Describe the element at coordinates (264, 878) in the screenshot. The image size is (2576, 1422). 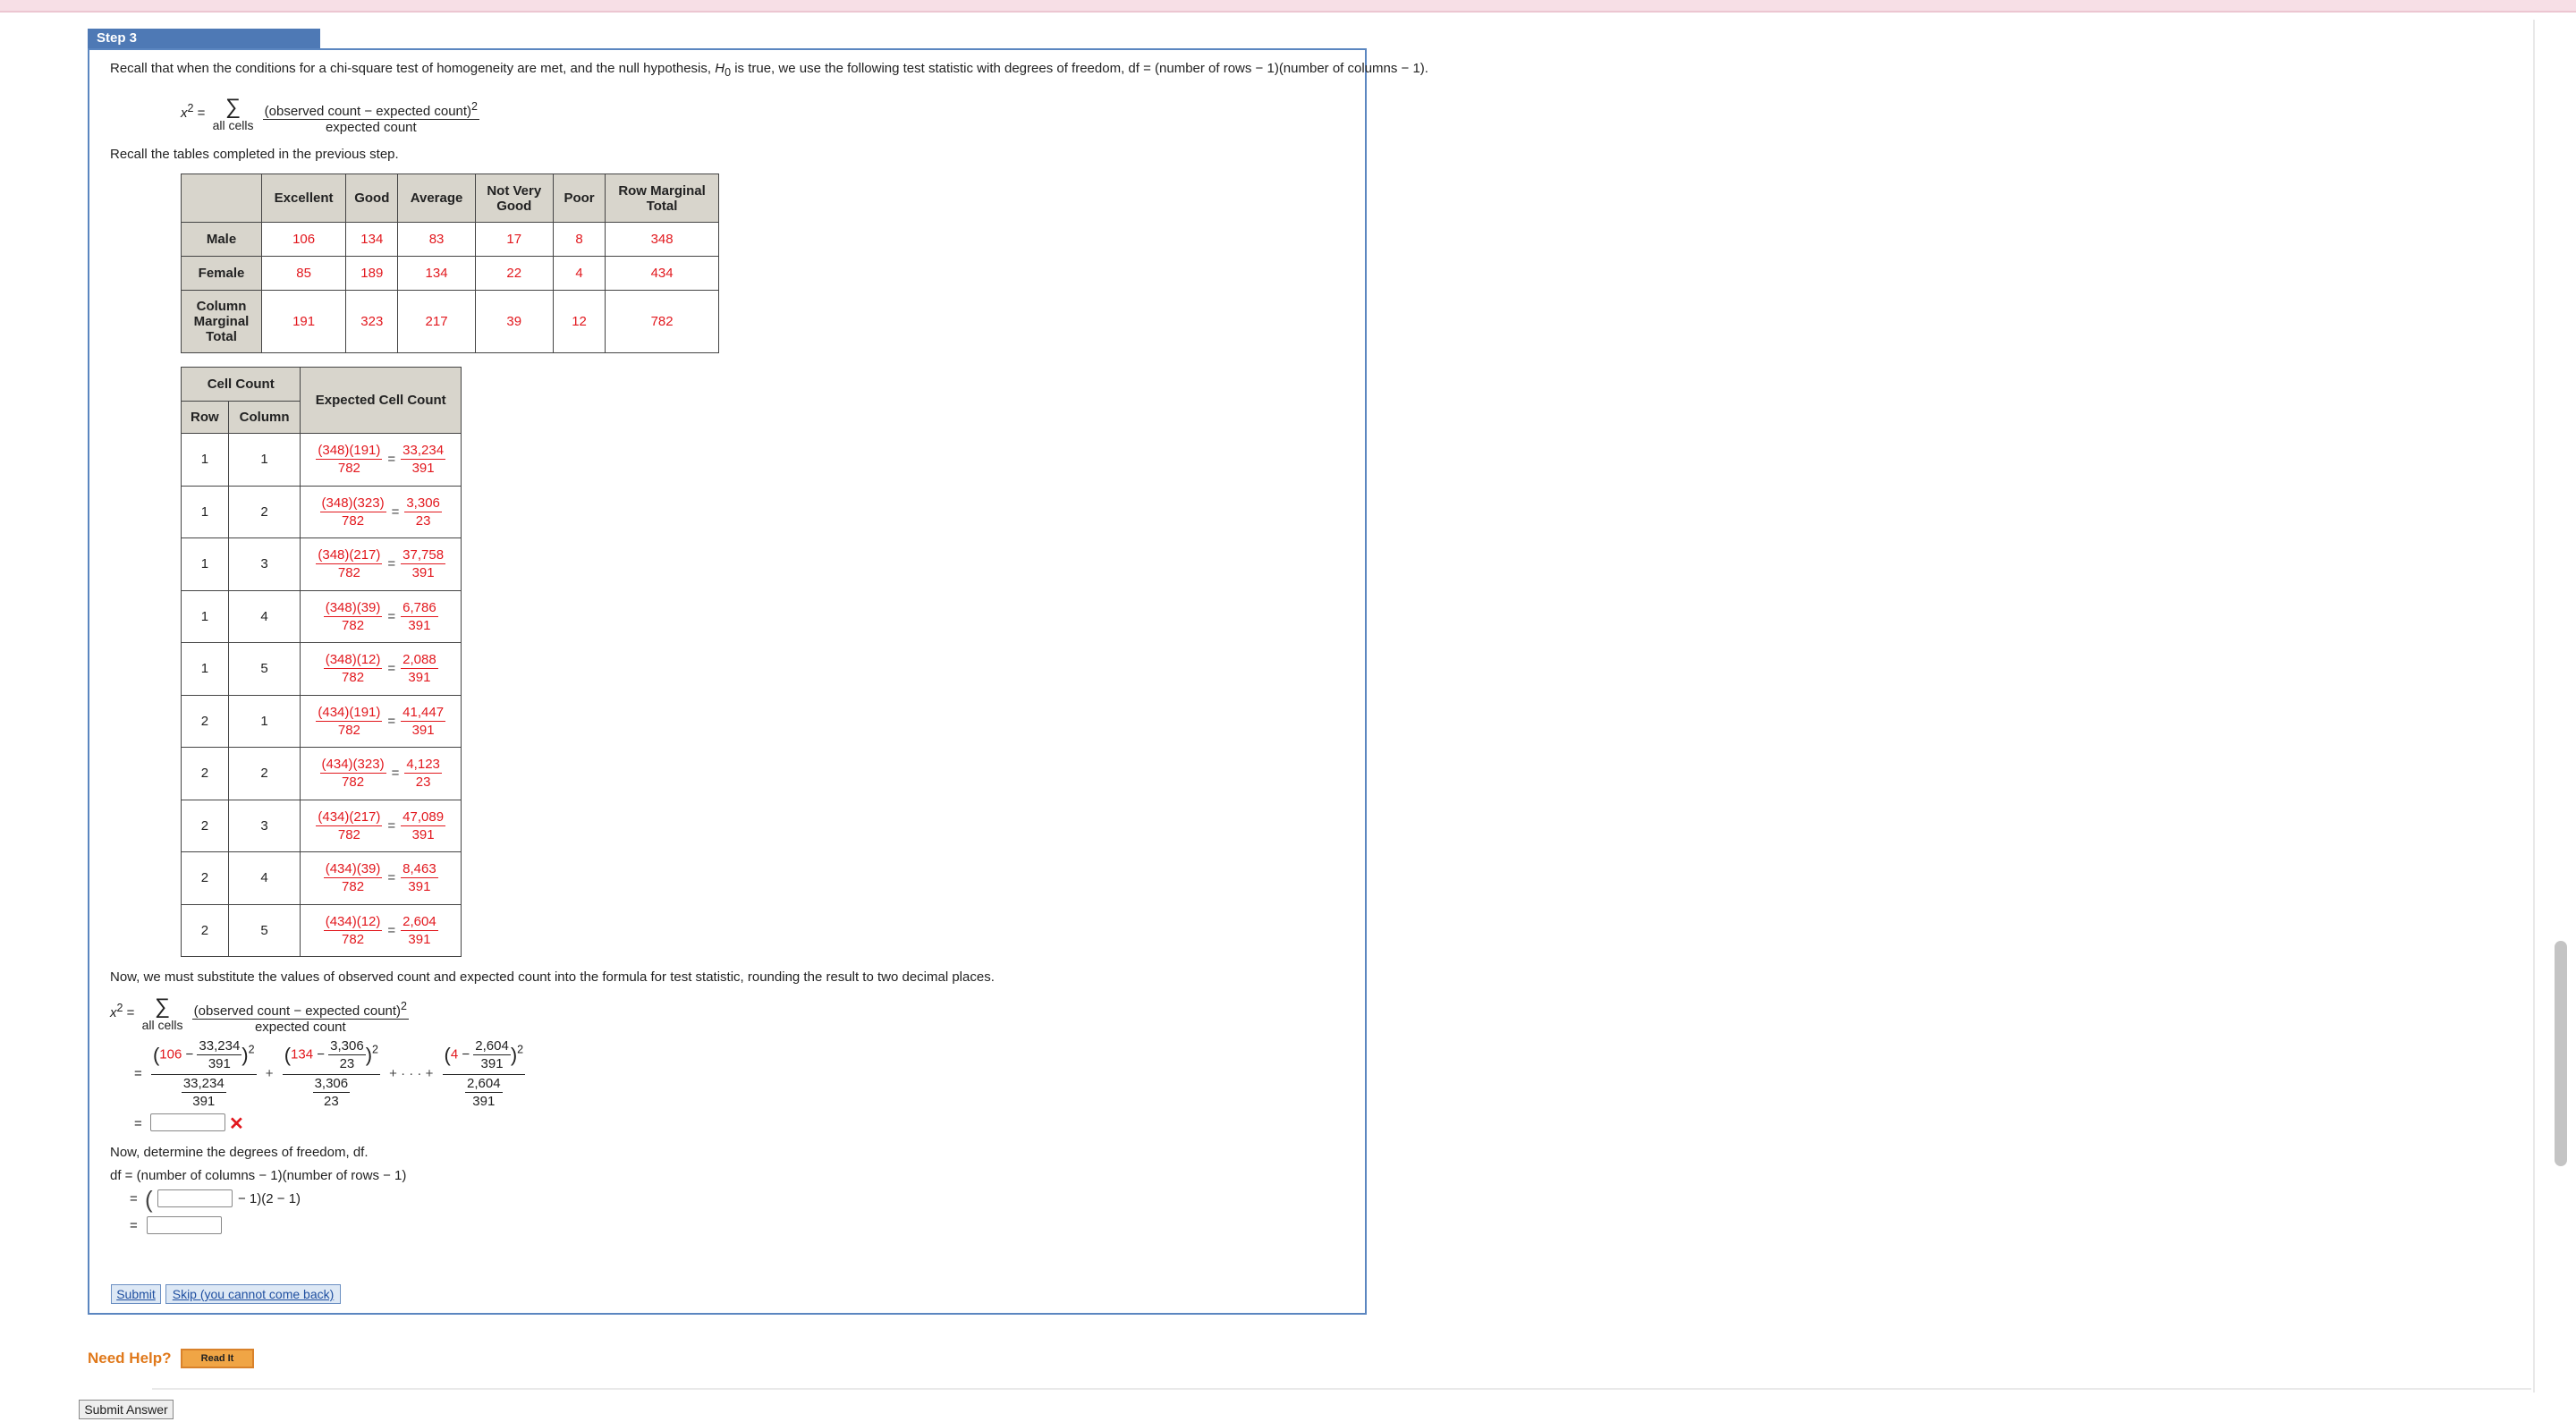
I see `column-index-cell: 4` at that location.